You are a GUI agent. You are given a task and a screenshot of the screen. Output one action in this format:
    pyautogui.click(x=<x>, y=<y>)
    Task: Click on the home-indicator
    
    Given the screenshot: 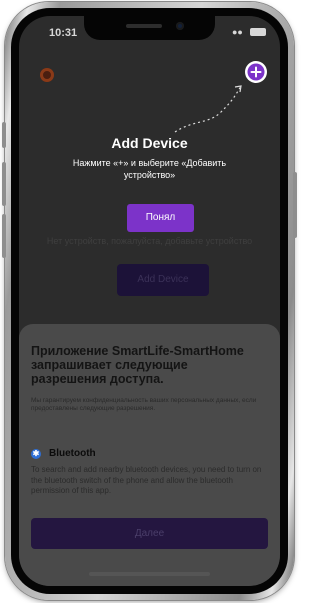 What is the action you would take?
    pyautogui.click(x=149, y=574)
    